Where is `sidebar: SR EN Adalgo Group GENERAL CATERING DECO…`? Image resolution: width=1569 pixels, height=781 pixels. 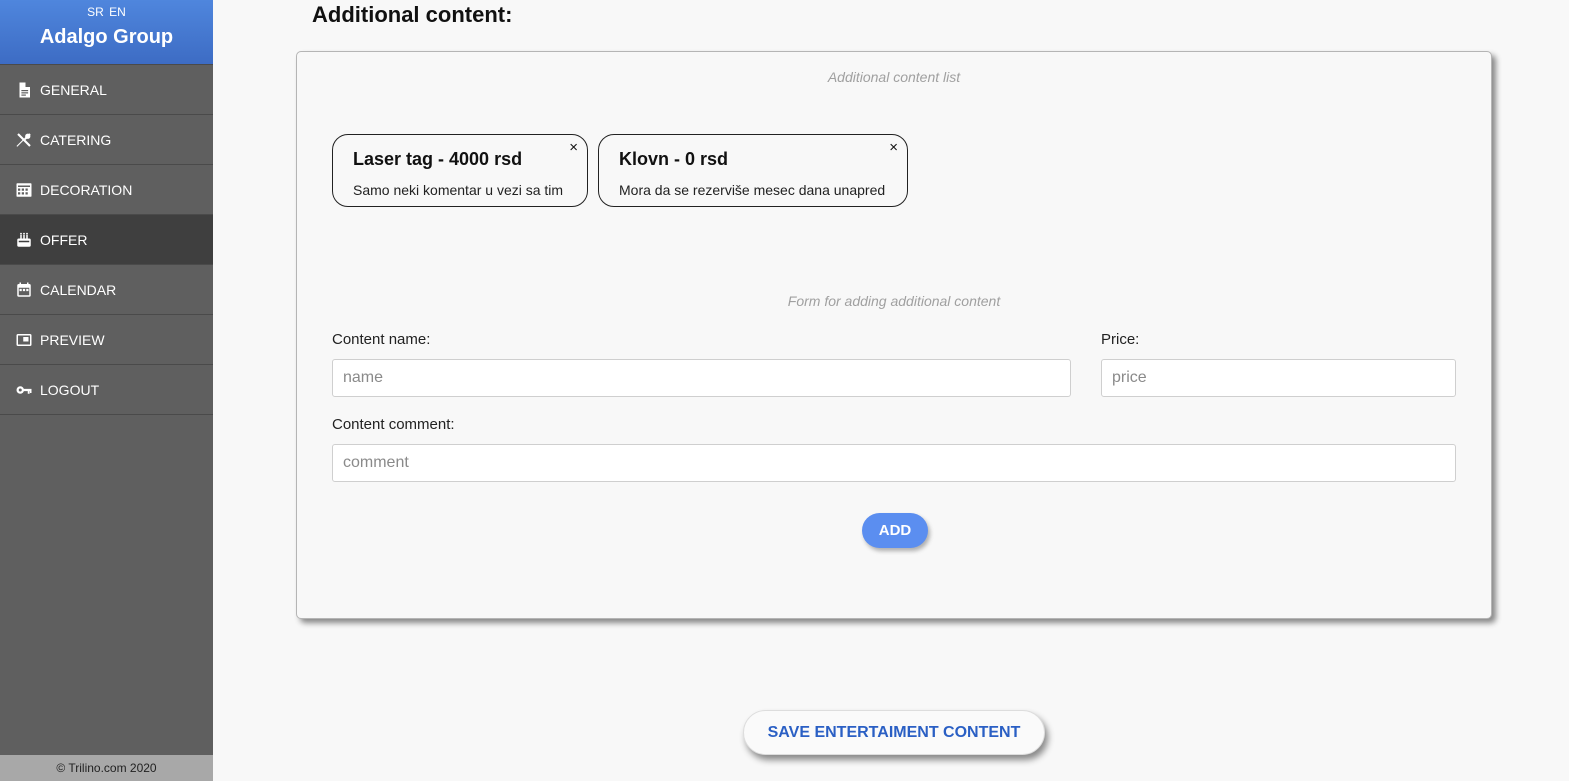 sidebar: SR EN Adalgo Group GENERAL CATERING DECO… is located at coordinates (106, 390).